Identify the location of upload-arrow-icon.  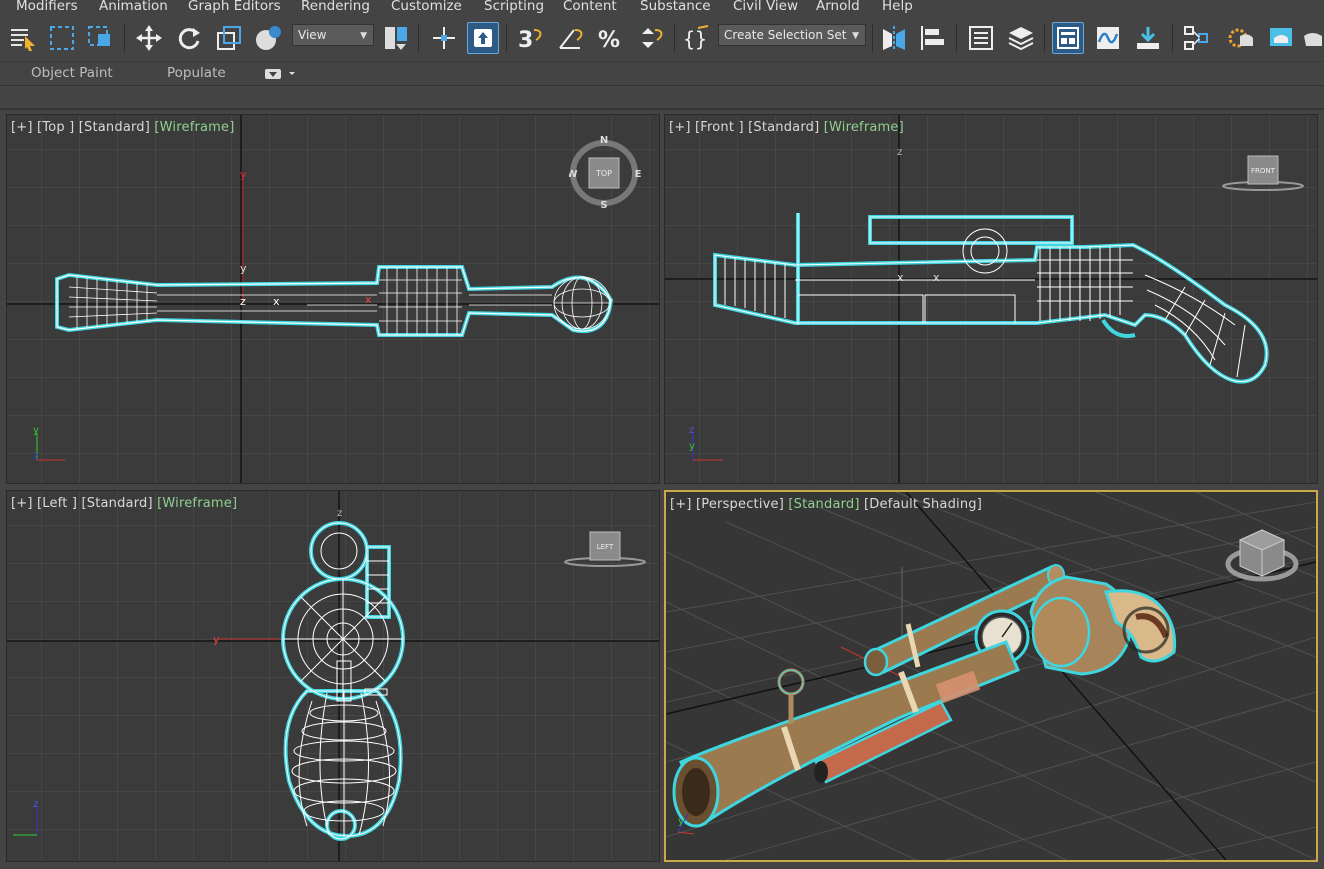
(483, 38).